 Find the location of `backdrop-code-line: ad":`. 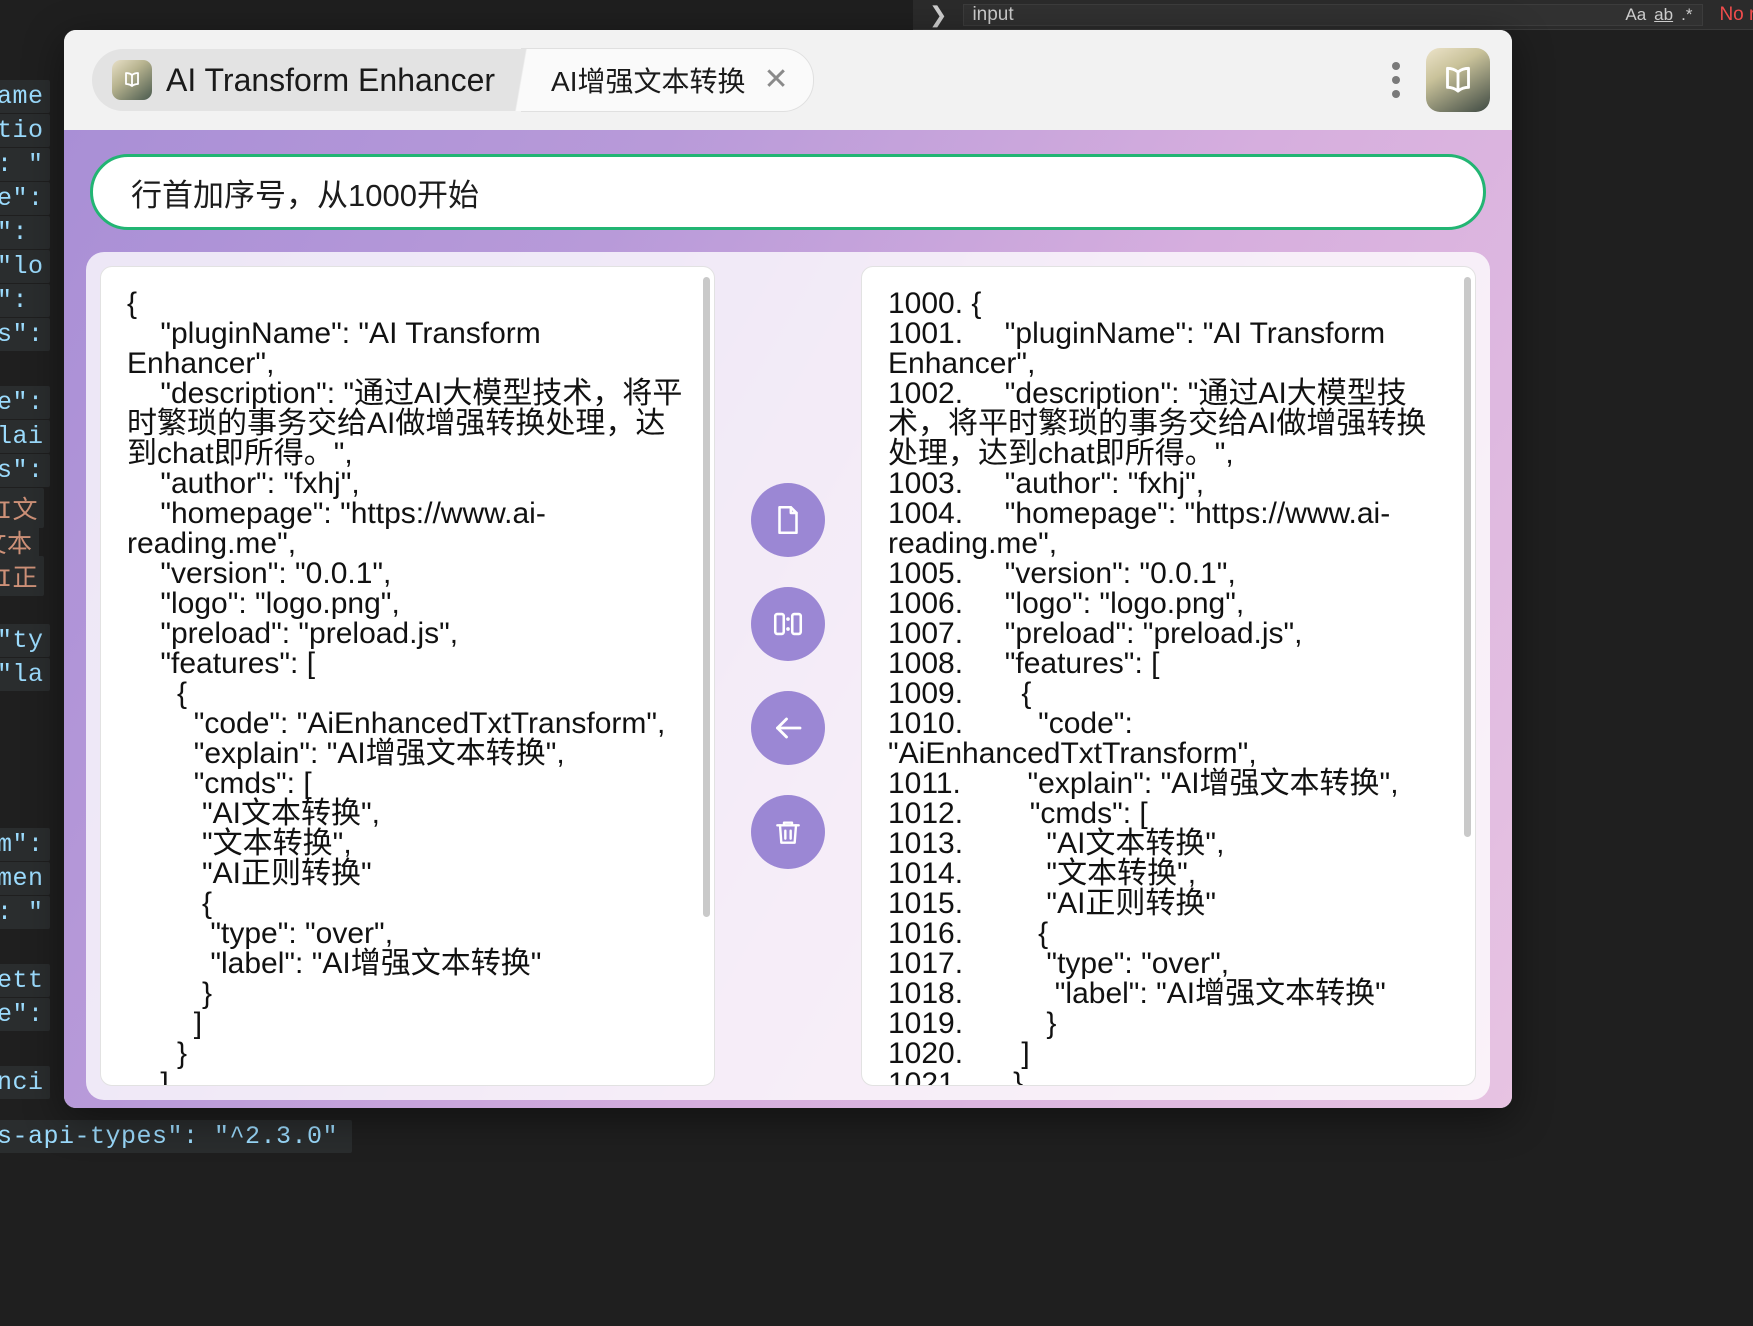

backdrop-code-line: ad": is located at coordinates (25, 300).